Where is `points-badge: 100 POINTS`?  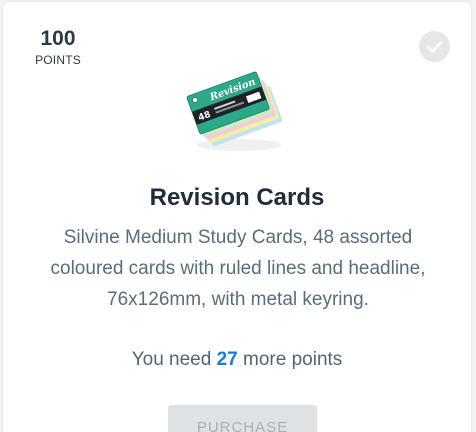
points-badge: 100 POINTS is located at coordinates (58, 48).